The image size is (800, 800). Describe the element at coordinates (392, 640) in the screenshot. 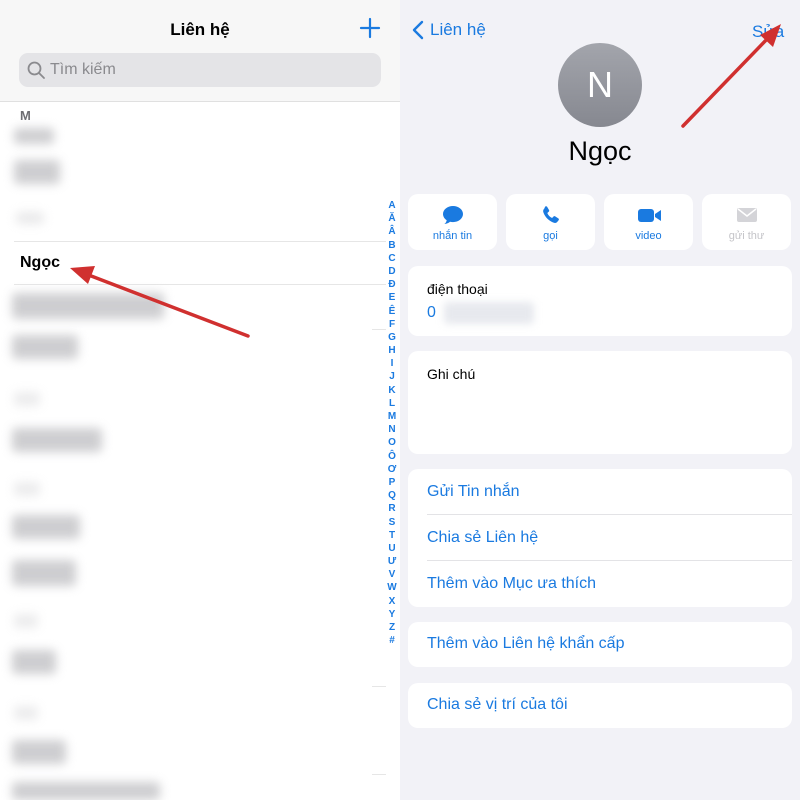

I see `index-letter: #` at that location.